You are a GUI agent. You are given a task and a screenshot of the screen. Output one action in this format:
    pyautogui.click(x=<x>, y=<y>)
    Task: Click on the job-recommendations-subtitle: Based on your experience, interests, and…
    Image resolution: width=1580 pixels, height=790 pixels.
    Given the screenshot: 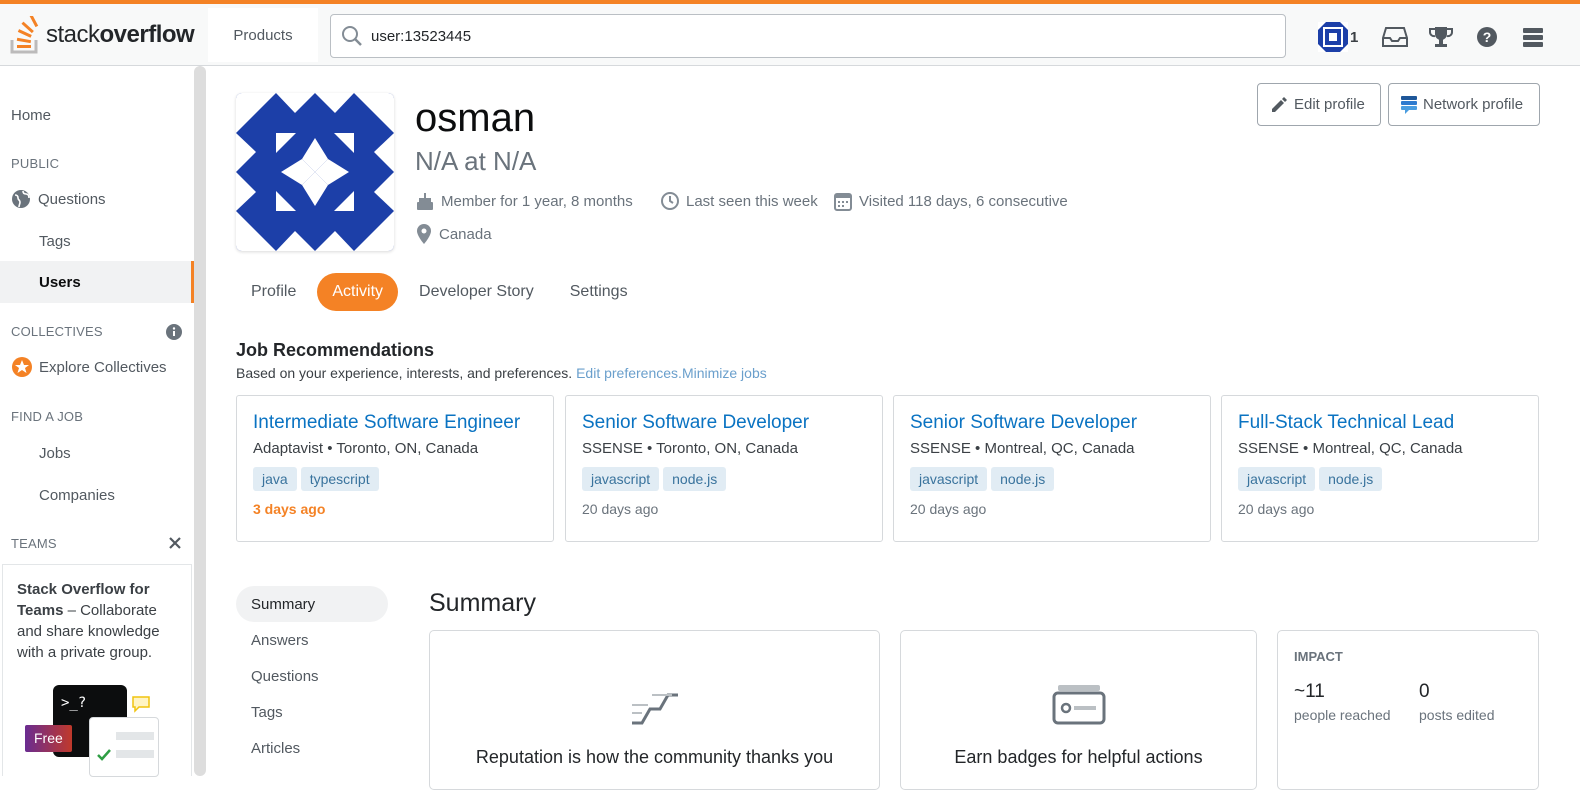 What is the action you would take?
    pyautogui.click(x=501, y=373)
    